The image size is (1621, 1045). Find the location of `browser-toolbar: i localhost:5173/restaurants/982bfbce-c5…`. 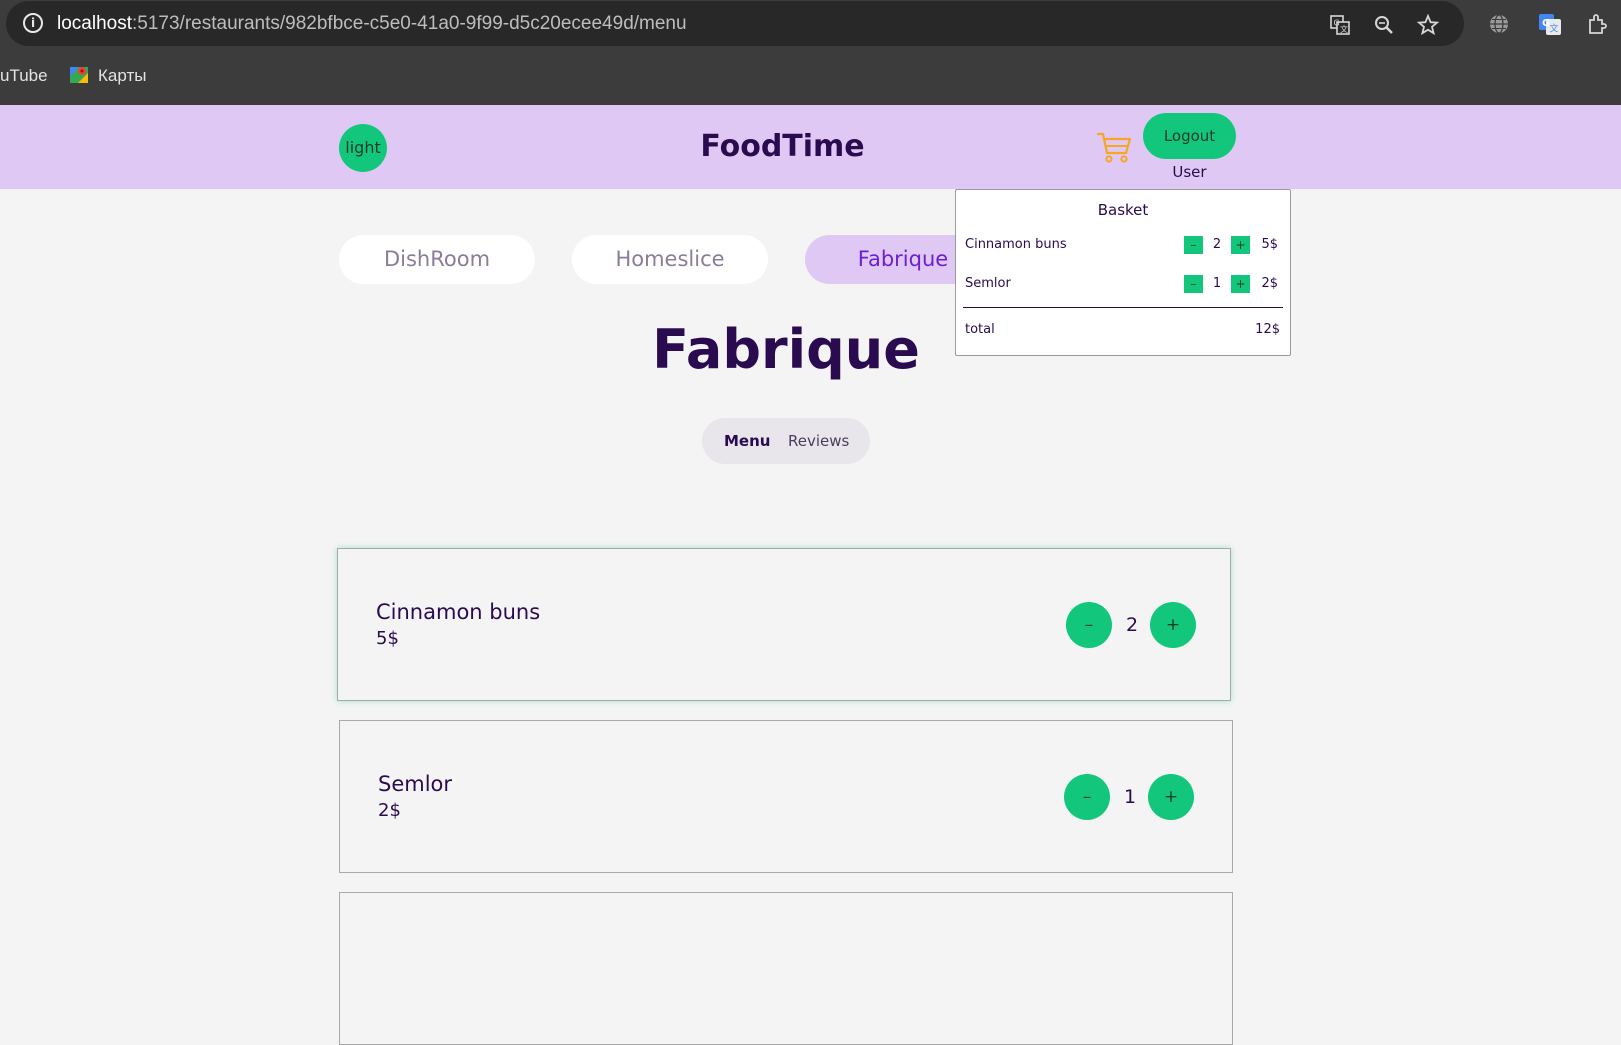

browser-toolbar: i localhost:5173/restaurants/982bfbce-c5… is located at coordinates (810, 24).